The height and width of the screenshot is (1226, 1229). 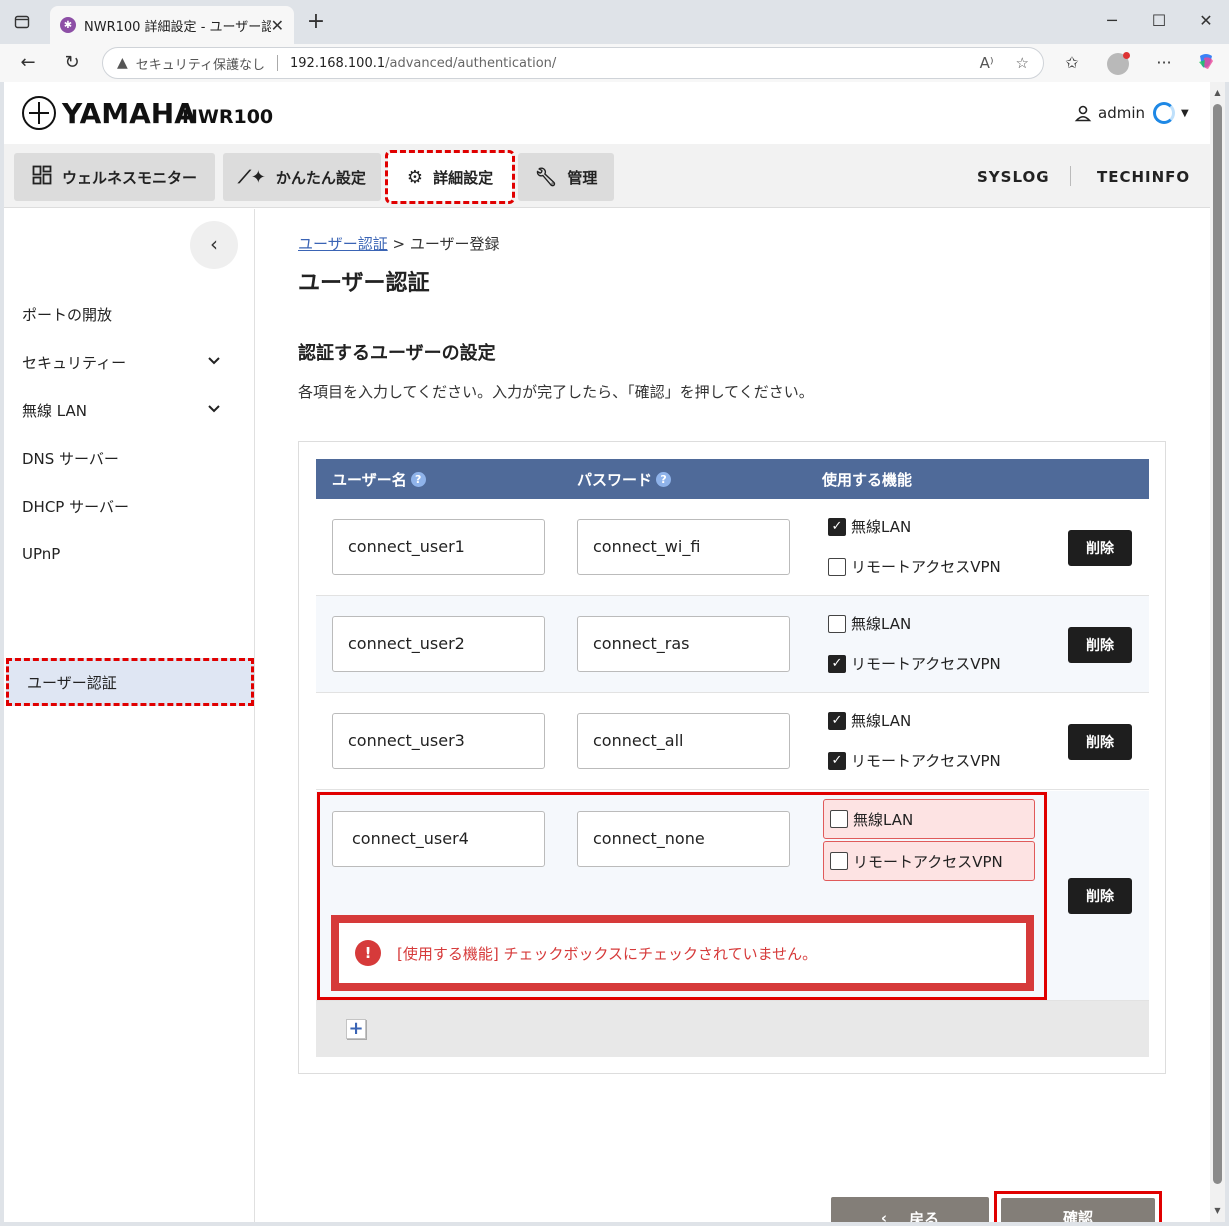 What do you see at coordinates (683, 644) in the screenshot?
I see `password-input: connect_ras` at bounding box center [683, 644].